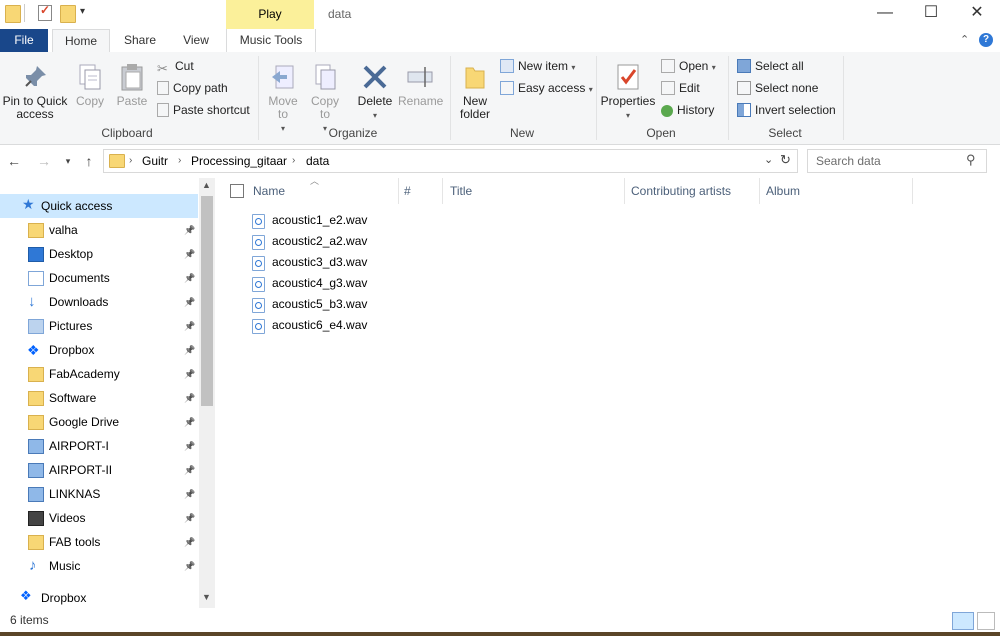  What do you see at coordinates (132, 85) in the screenshot?
I see `paste-button: Paste` at bounding box center [132, 85].